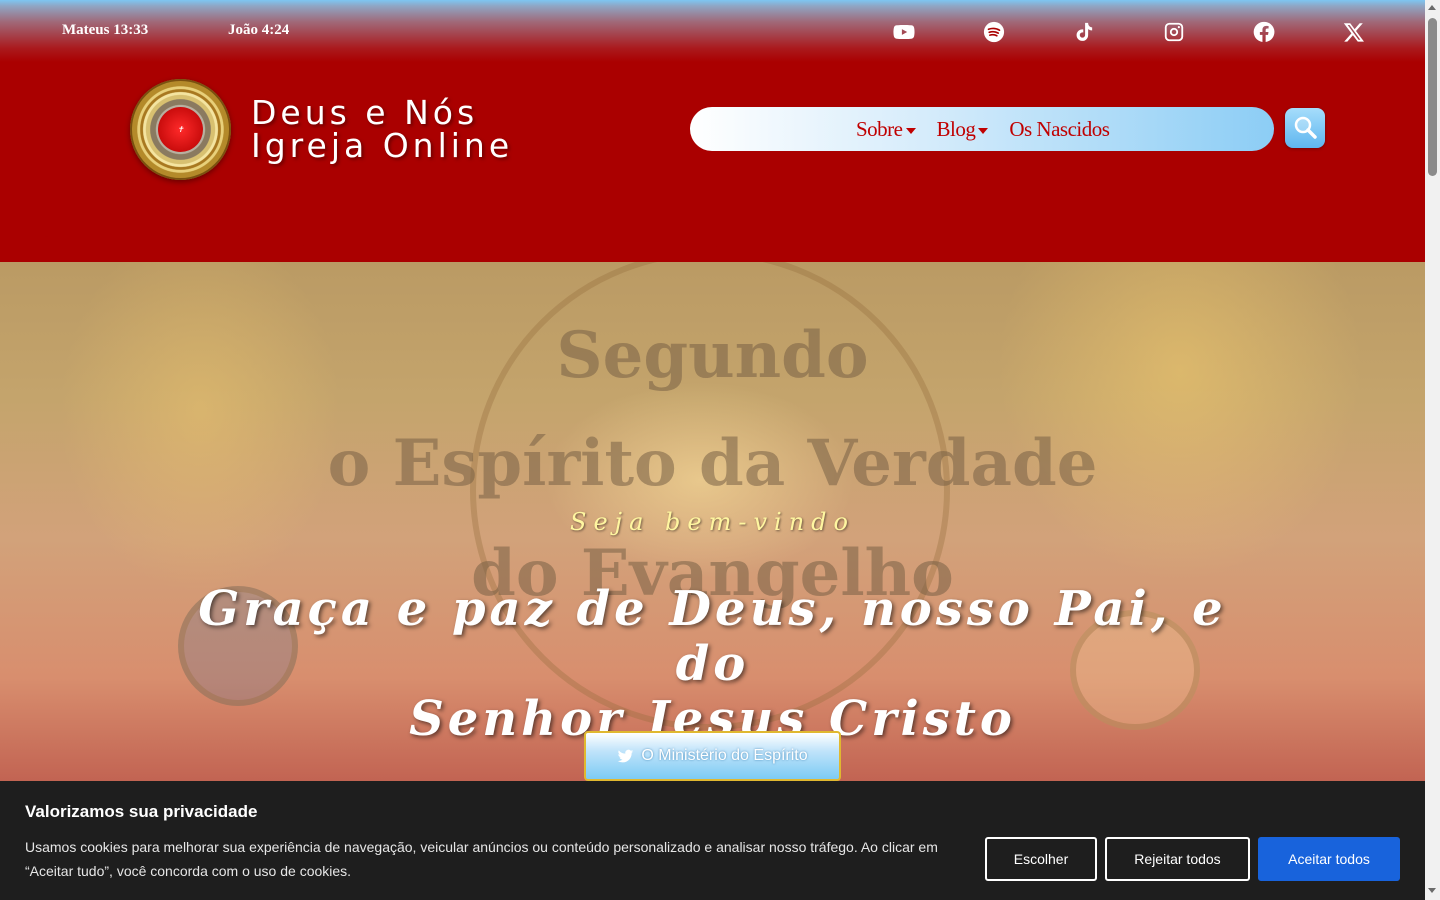 This screenshot has width=1440, height=900. Describe the element at coordinates (712, 463) in the screenshot. I see `hero-watermark-line: o Espírito da Verdade` at that location.